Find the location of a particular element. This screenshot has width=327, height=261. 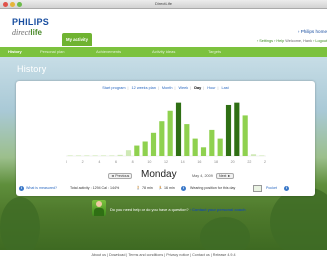

walk-minutes: 78 min is located at coordinates (147, 188).